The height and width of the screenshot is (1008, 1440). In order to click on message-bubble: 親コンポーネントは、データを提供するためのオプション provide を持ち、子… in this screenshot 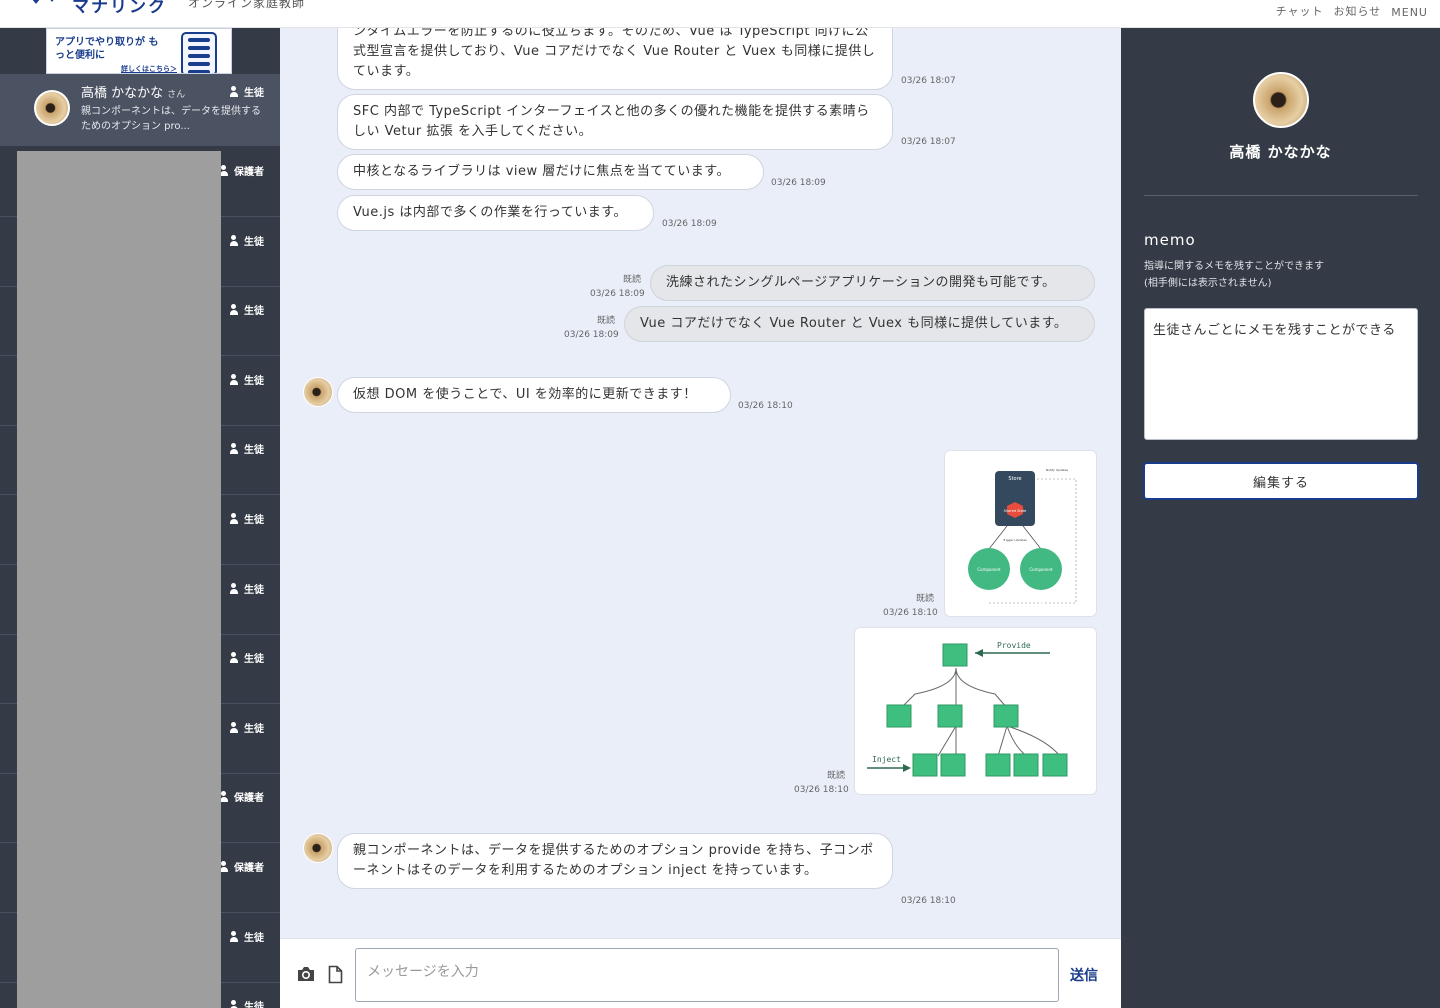, I will do `click(615, 861)`.